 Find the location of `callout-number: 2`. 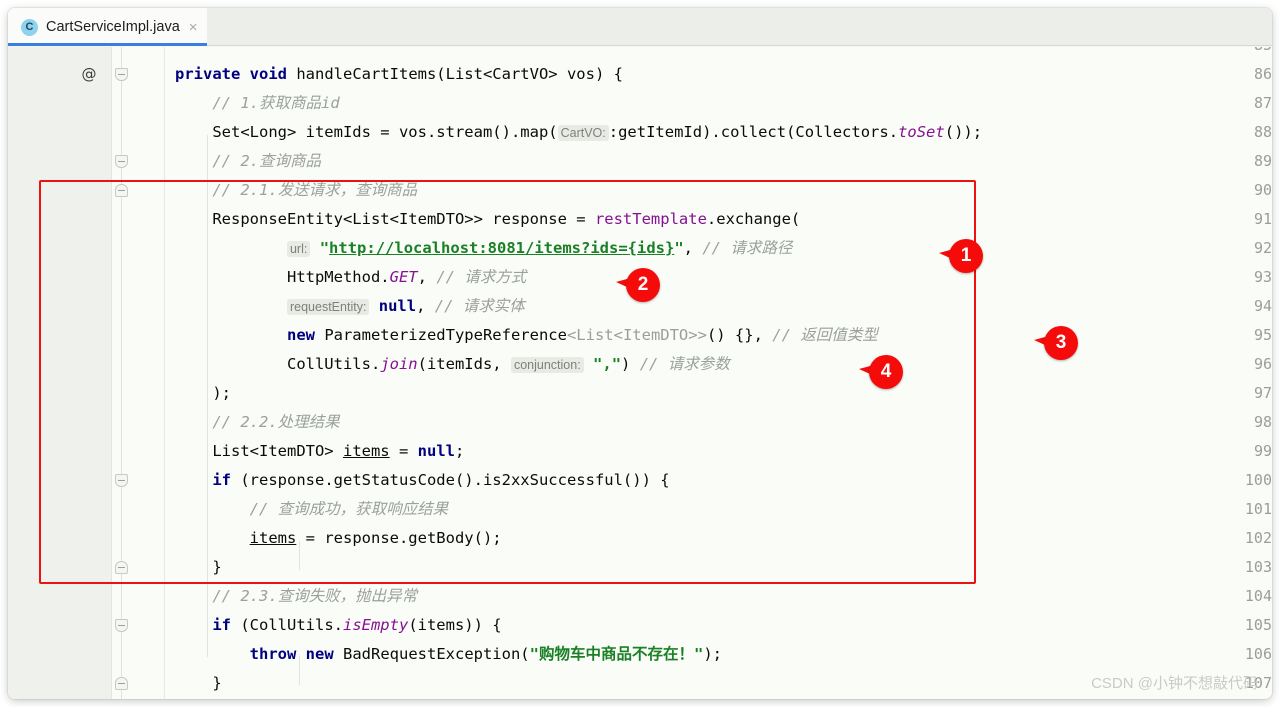

callout-number: 2 is located at coordinates (643, 285).